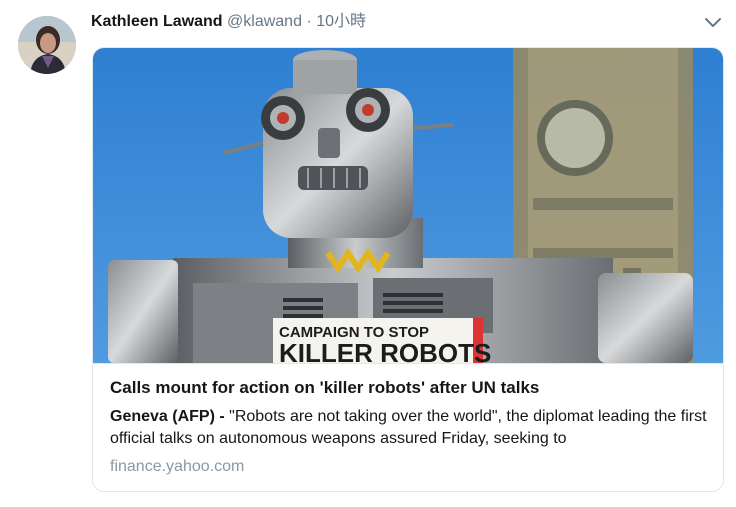 Image resolution: width=736 pixels, height=507 pixels. What do you see at coordinates (713, 22) in the screenshot?
I see `chevron-down-icon` at bounding box center [713, 22].